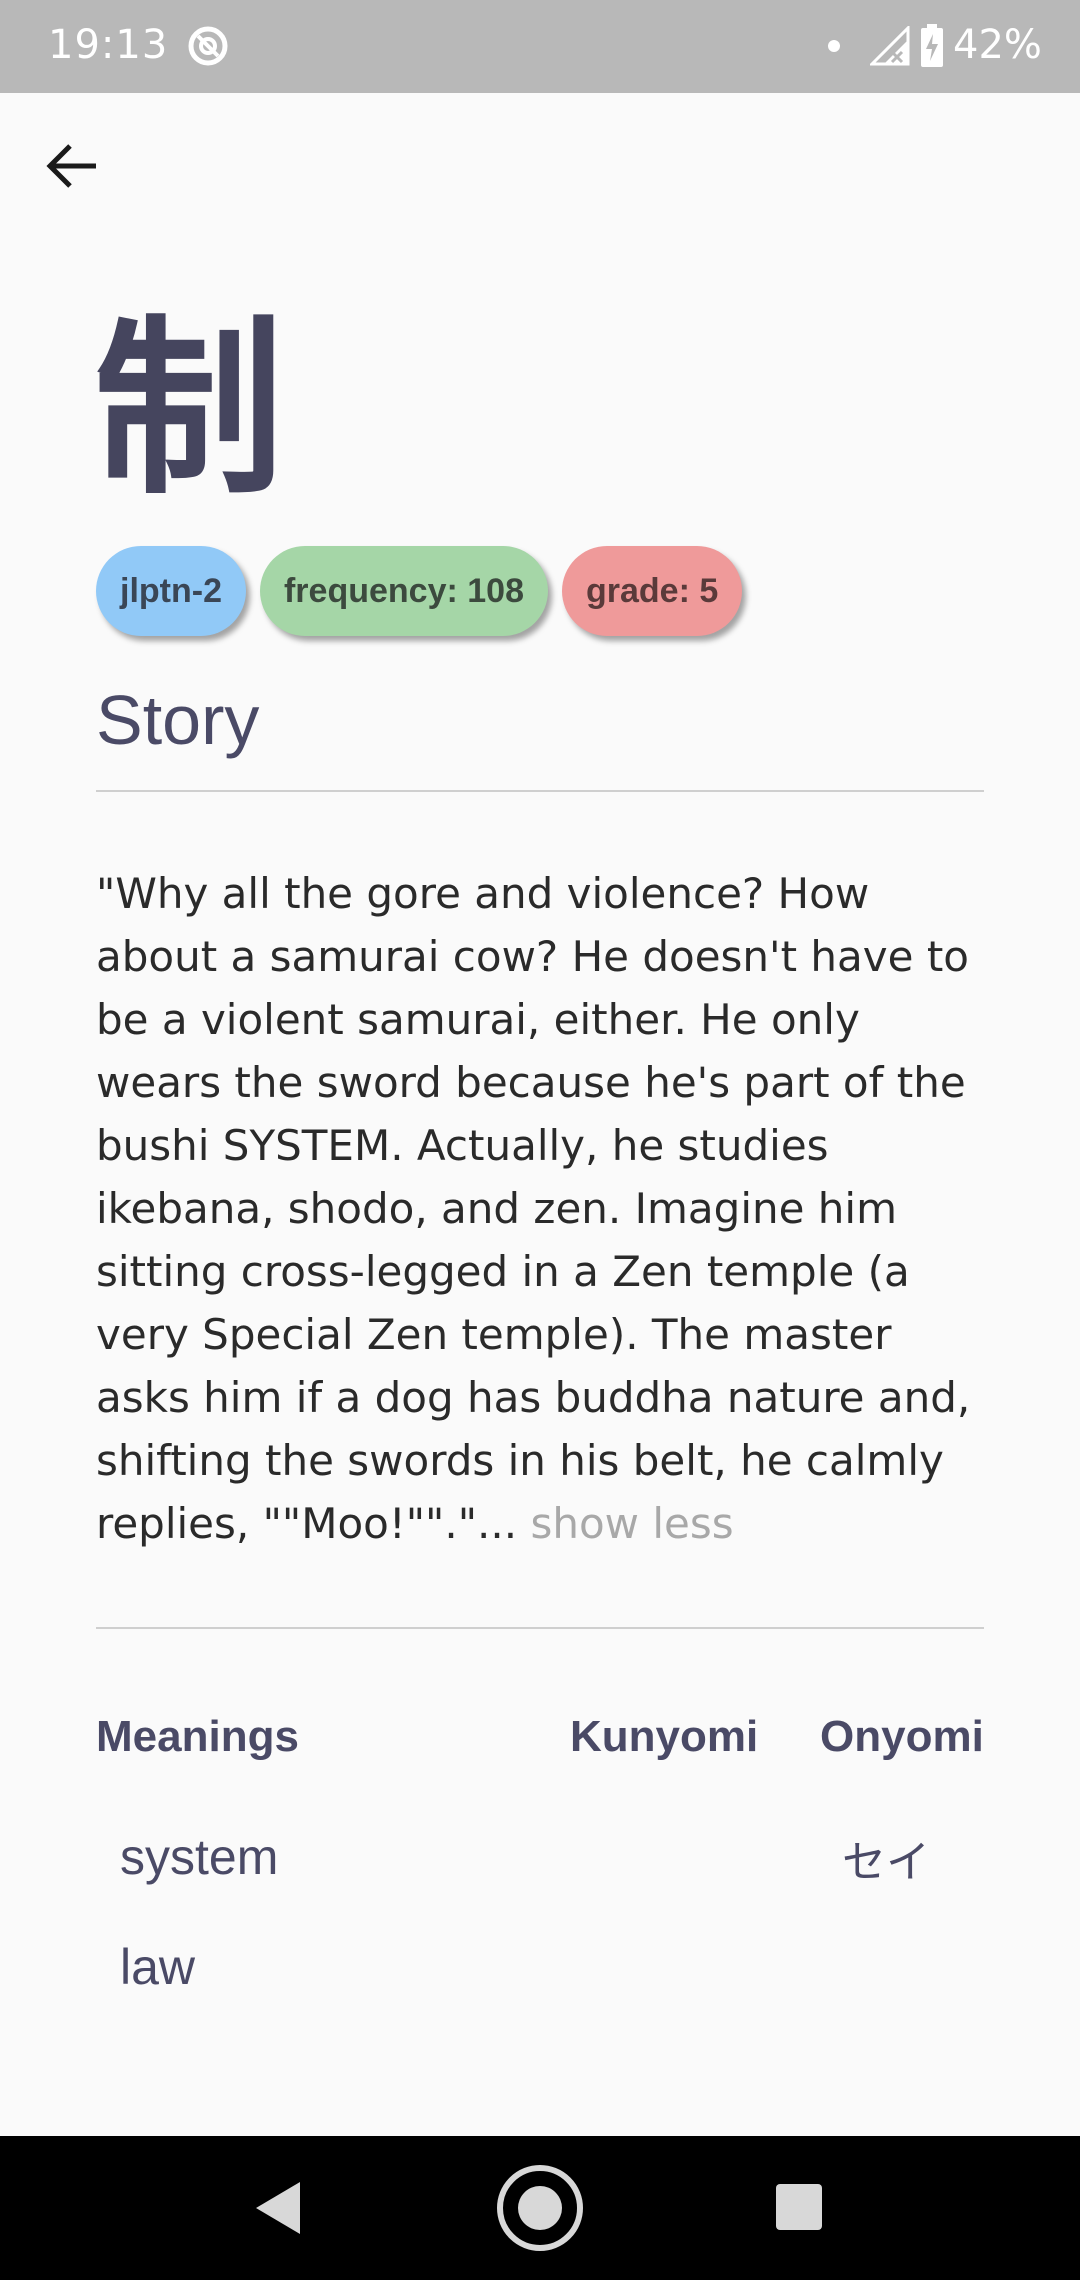 The image size is (1080, 2280). I want to click on navigation-bar, so click(540, 2208).